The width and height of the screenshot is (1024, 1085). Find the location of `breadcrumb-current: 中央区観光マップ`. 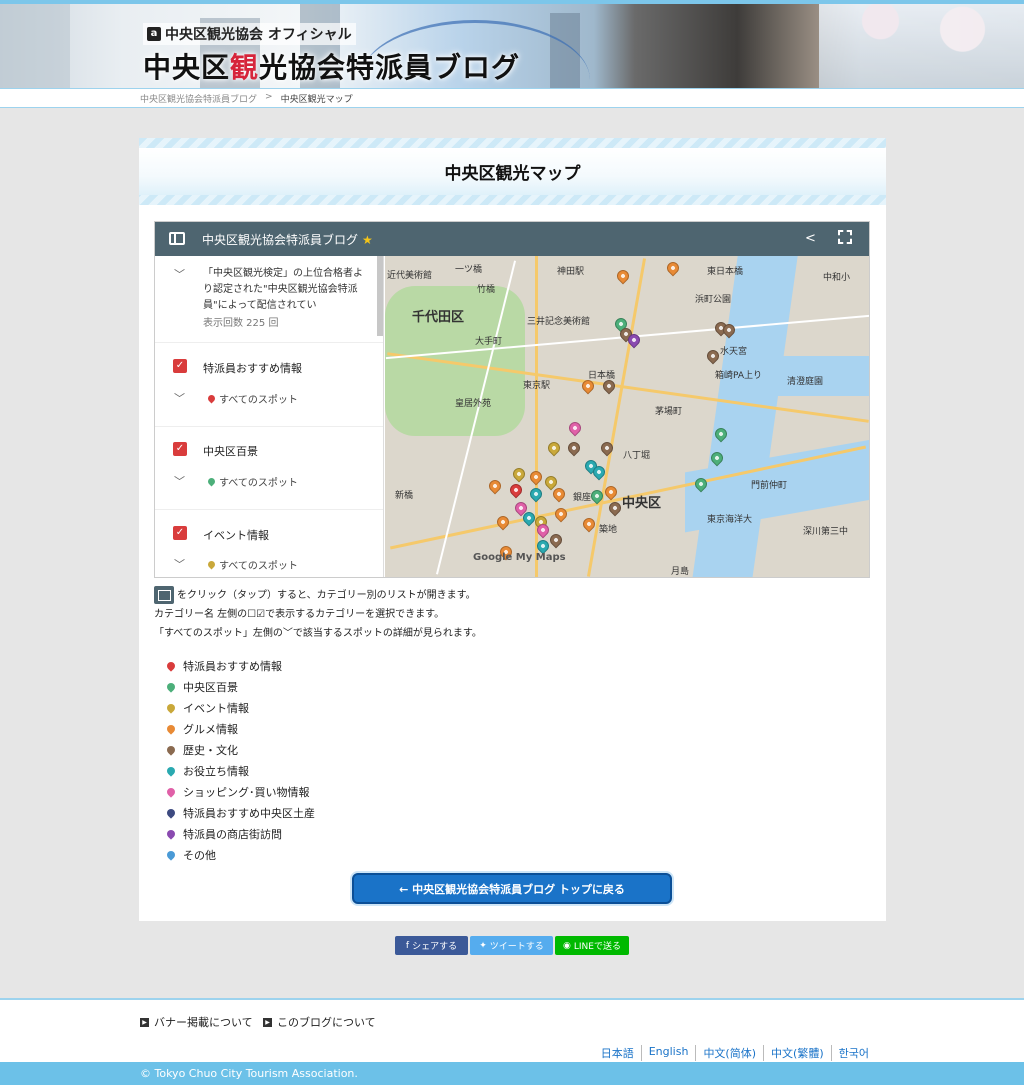

breadcrumb-current: 中央区観光マップ is located at coordinates (316, 100).